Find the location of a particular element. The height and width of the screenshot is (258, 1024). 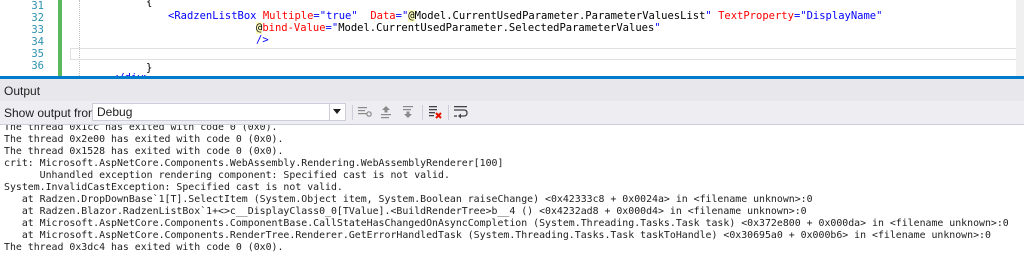

attr-name: Multiple is located at coordinates (285, 16).